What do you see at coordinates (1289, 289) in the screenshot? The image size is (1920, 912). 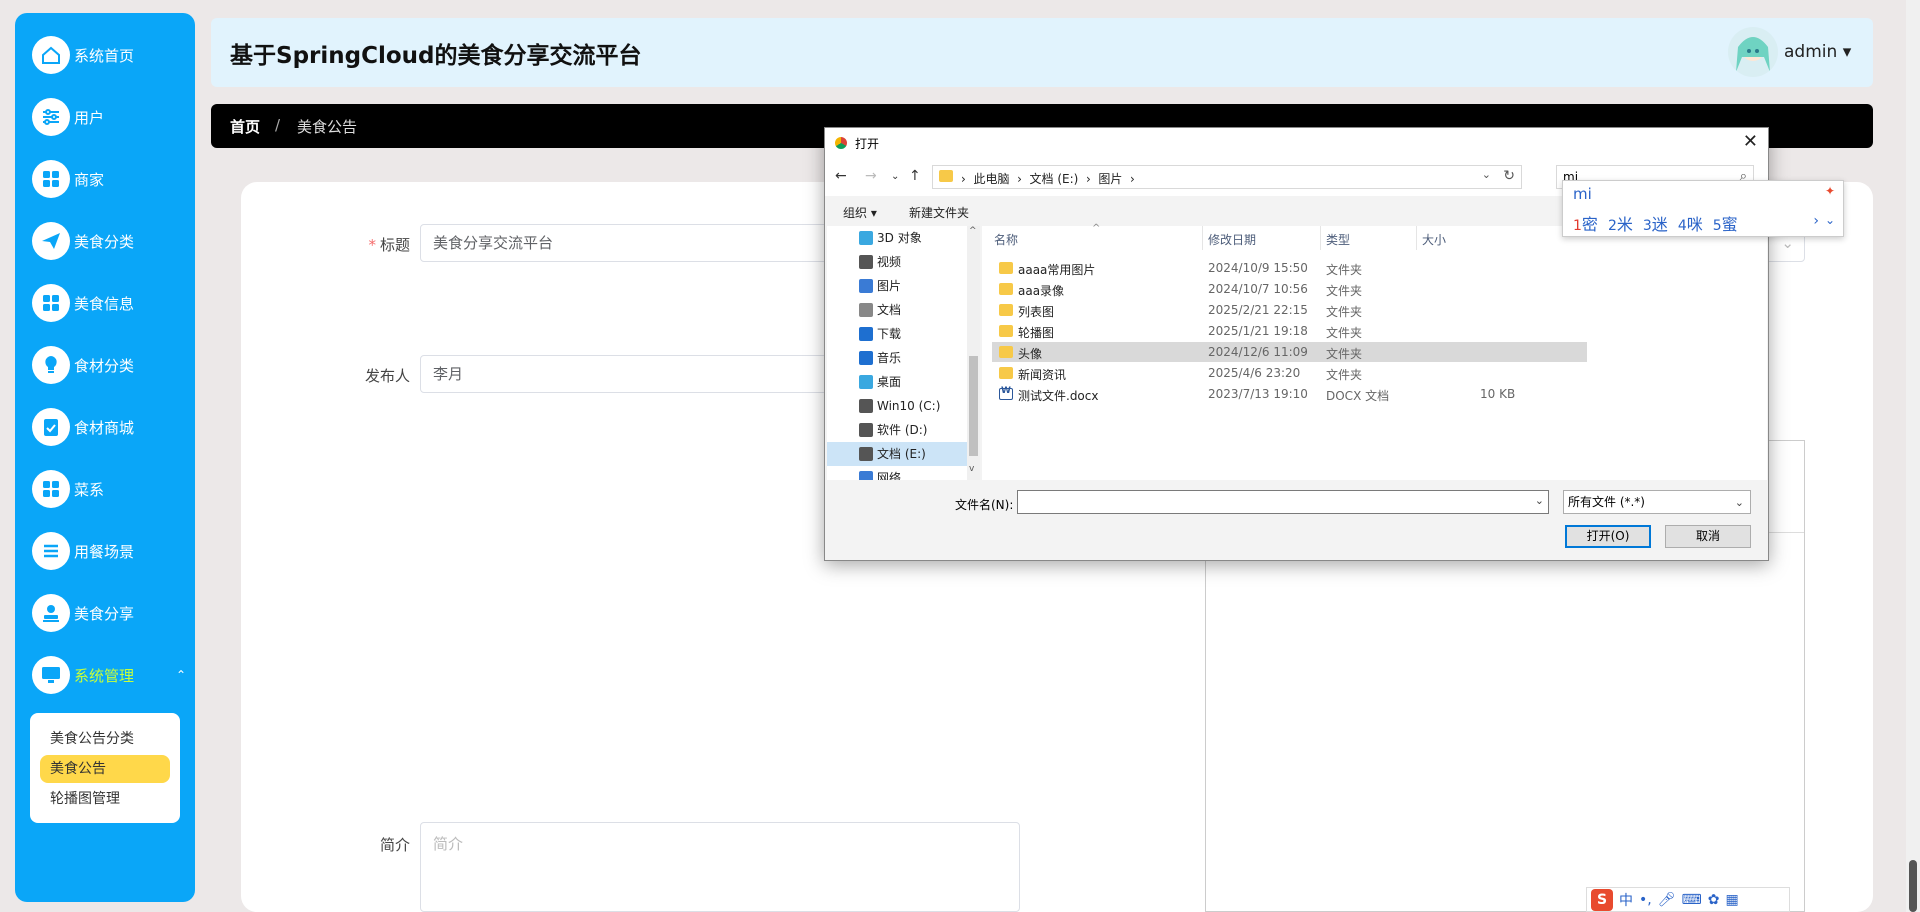 I see `file-row: aaa录像 2024/10/7 10:56 文件夹` at bounding box center [1289, 289].